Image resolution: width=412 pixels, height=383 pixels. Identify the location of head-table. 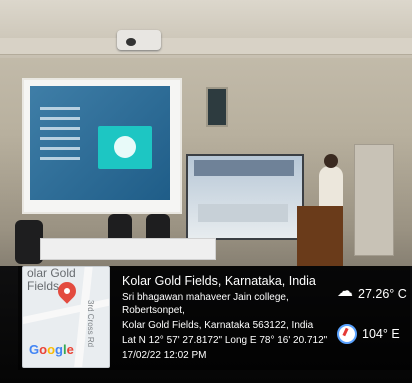
(128, 249).